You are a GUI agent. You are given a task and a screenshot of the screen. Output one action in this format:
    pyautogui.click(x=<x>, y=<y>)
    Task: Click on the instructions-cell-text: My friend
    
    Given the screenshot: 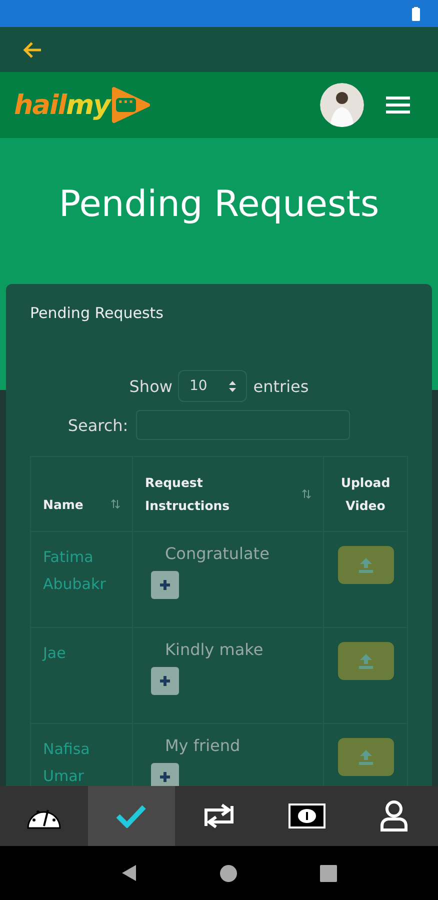 What is the action you would take?
    pyautogui.click(x=203, y=745)
    